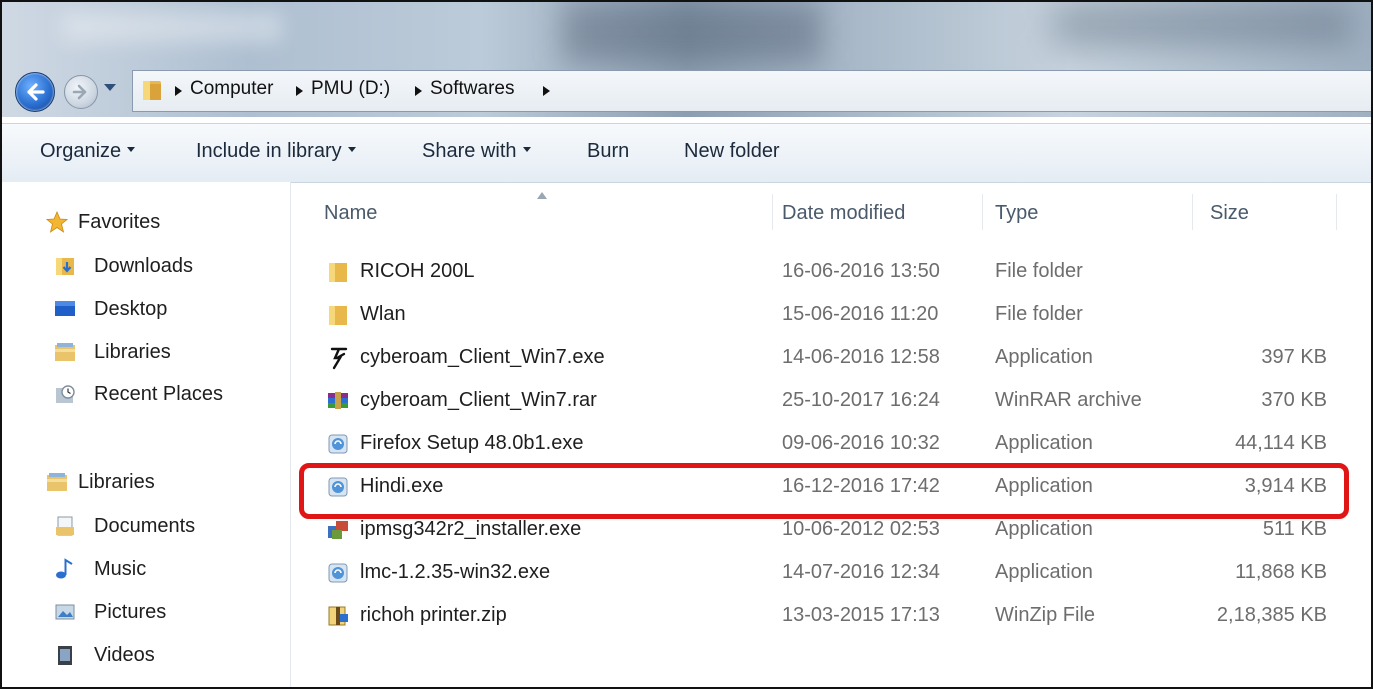 This screenshot has height=689, width=1373. Describe the element at coordinates (1281, 443) in the screenshot. I see `file-size: 44,114 KB` at that location.